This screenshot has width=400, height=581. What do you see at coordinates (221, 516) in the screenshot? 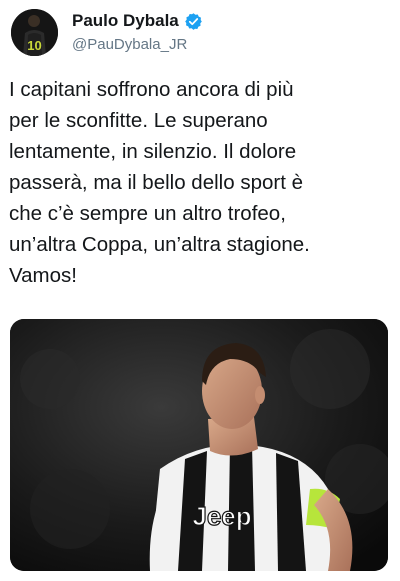
I see `shirt-sponsor: Jeep` at bounding box center [221, 516].